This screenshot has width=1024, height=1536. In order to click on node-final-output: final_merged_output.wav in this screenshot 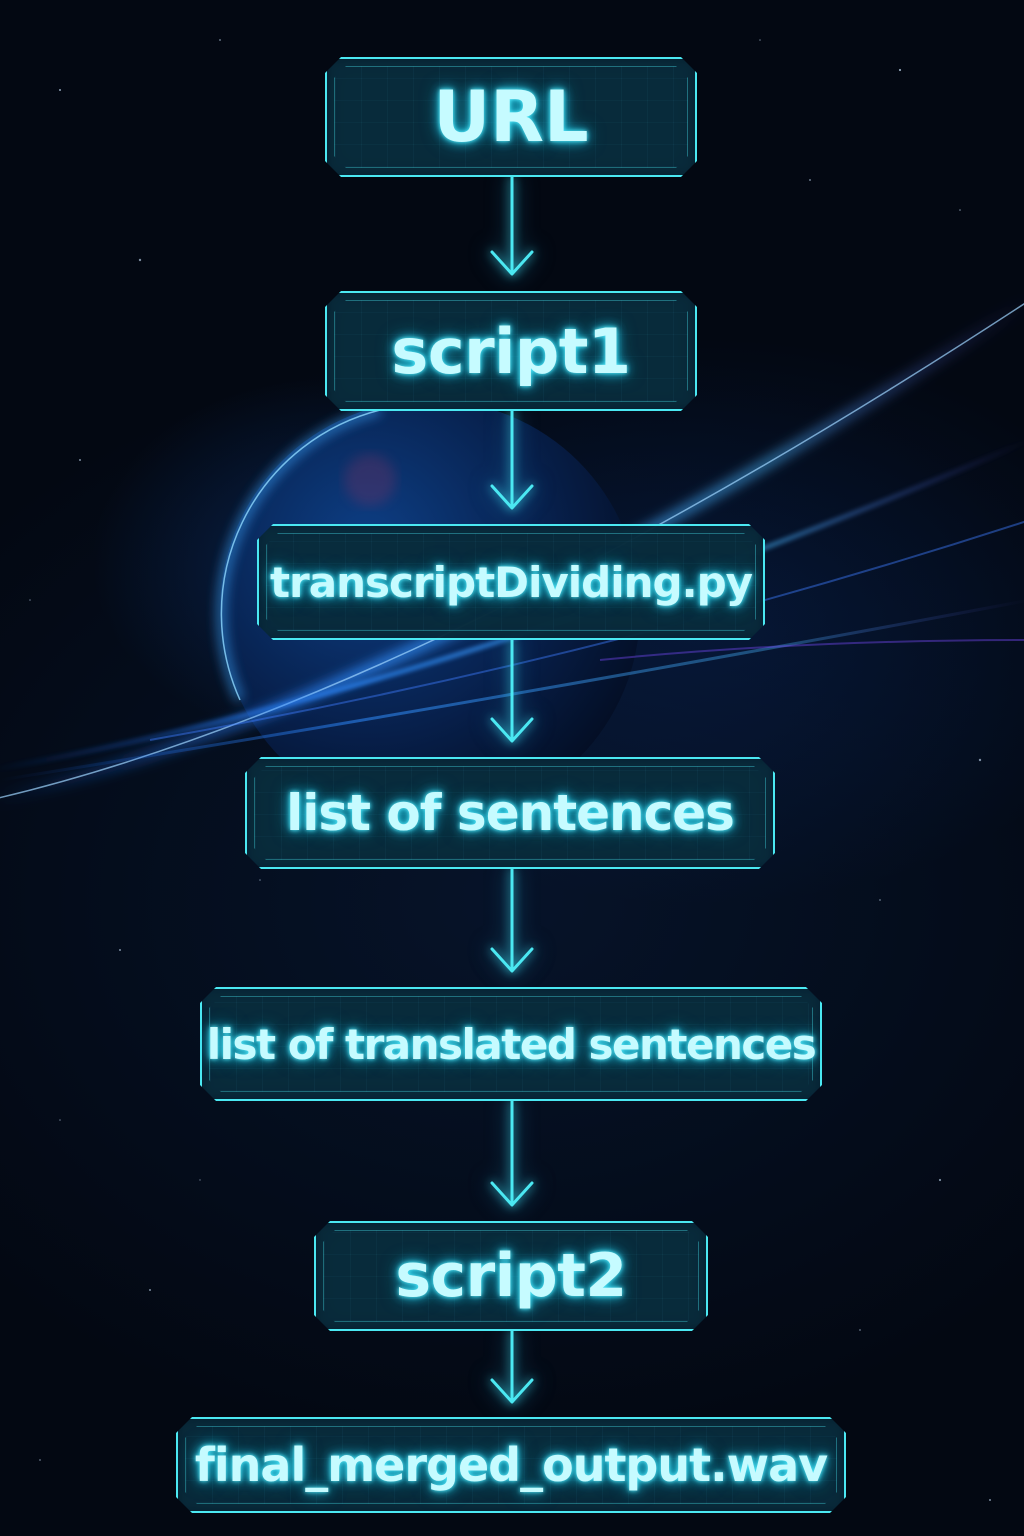, I will do `click(511, 1465)`.